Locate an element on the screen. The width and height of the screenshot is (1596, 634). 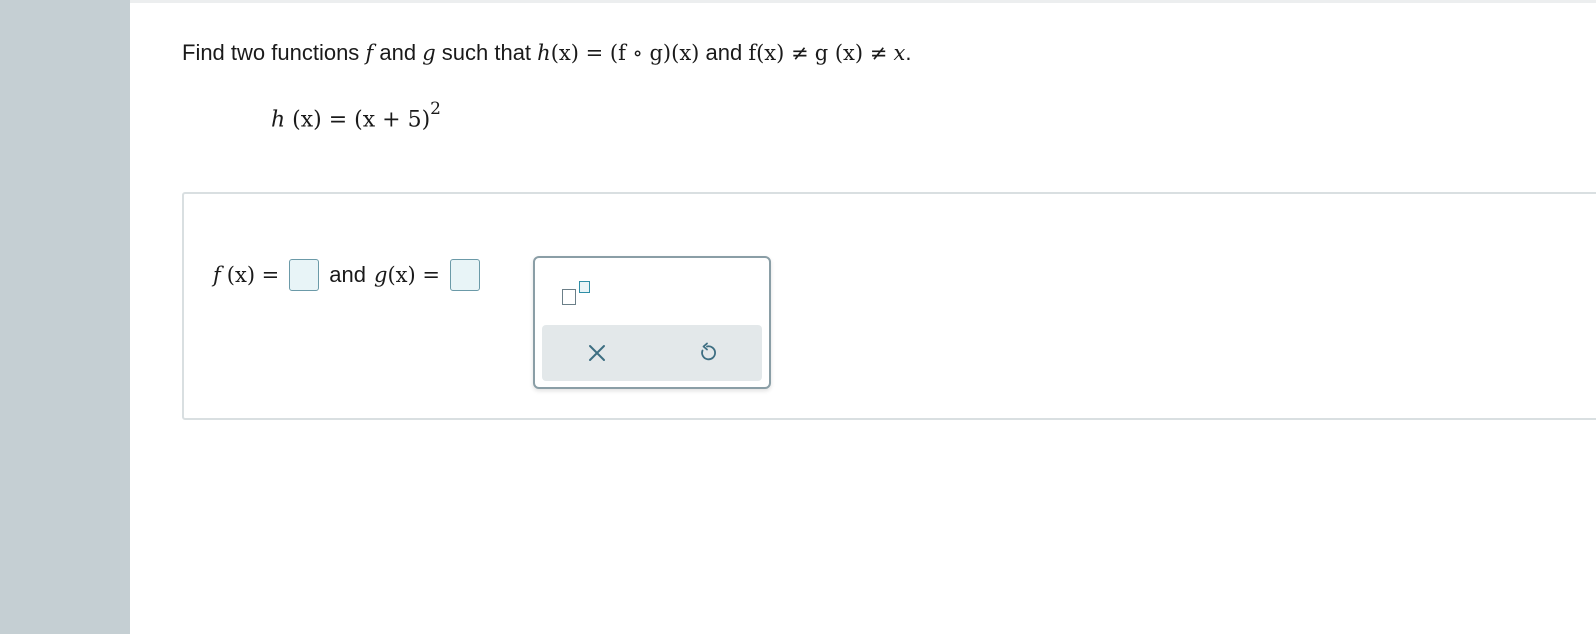
question-and-1: and is located at coordinates (398, 52).